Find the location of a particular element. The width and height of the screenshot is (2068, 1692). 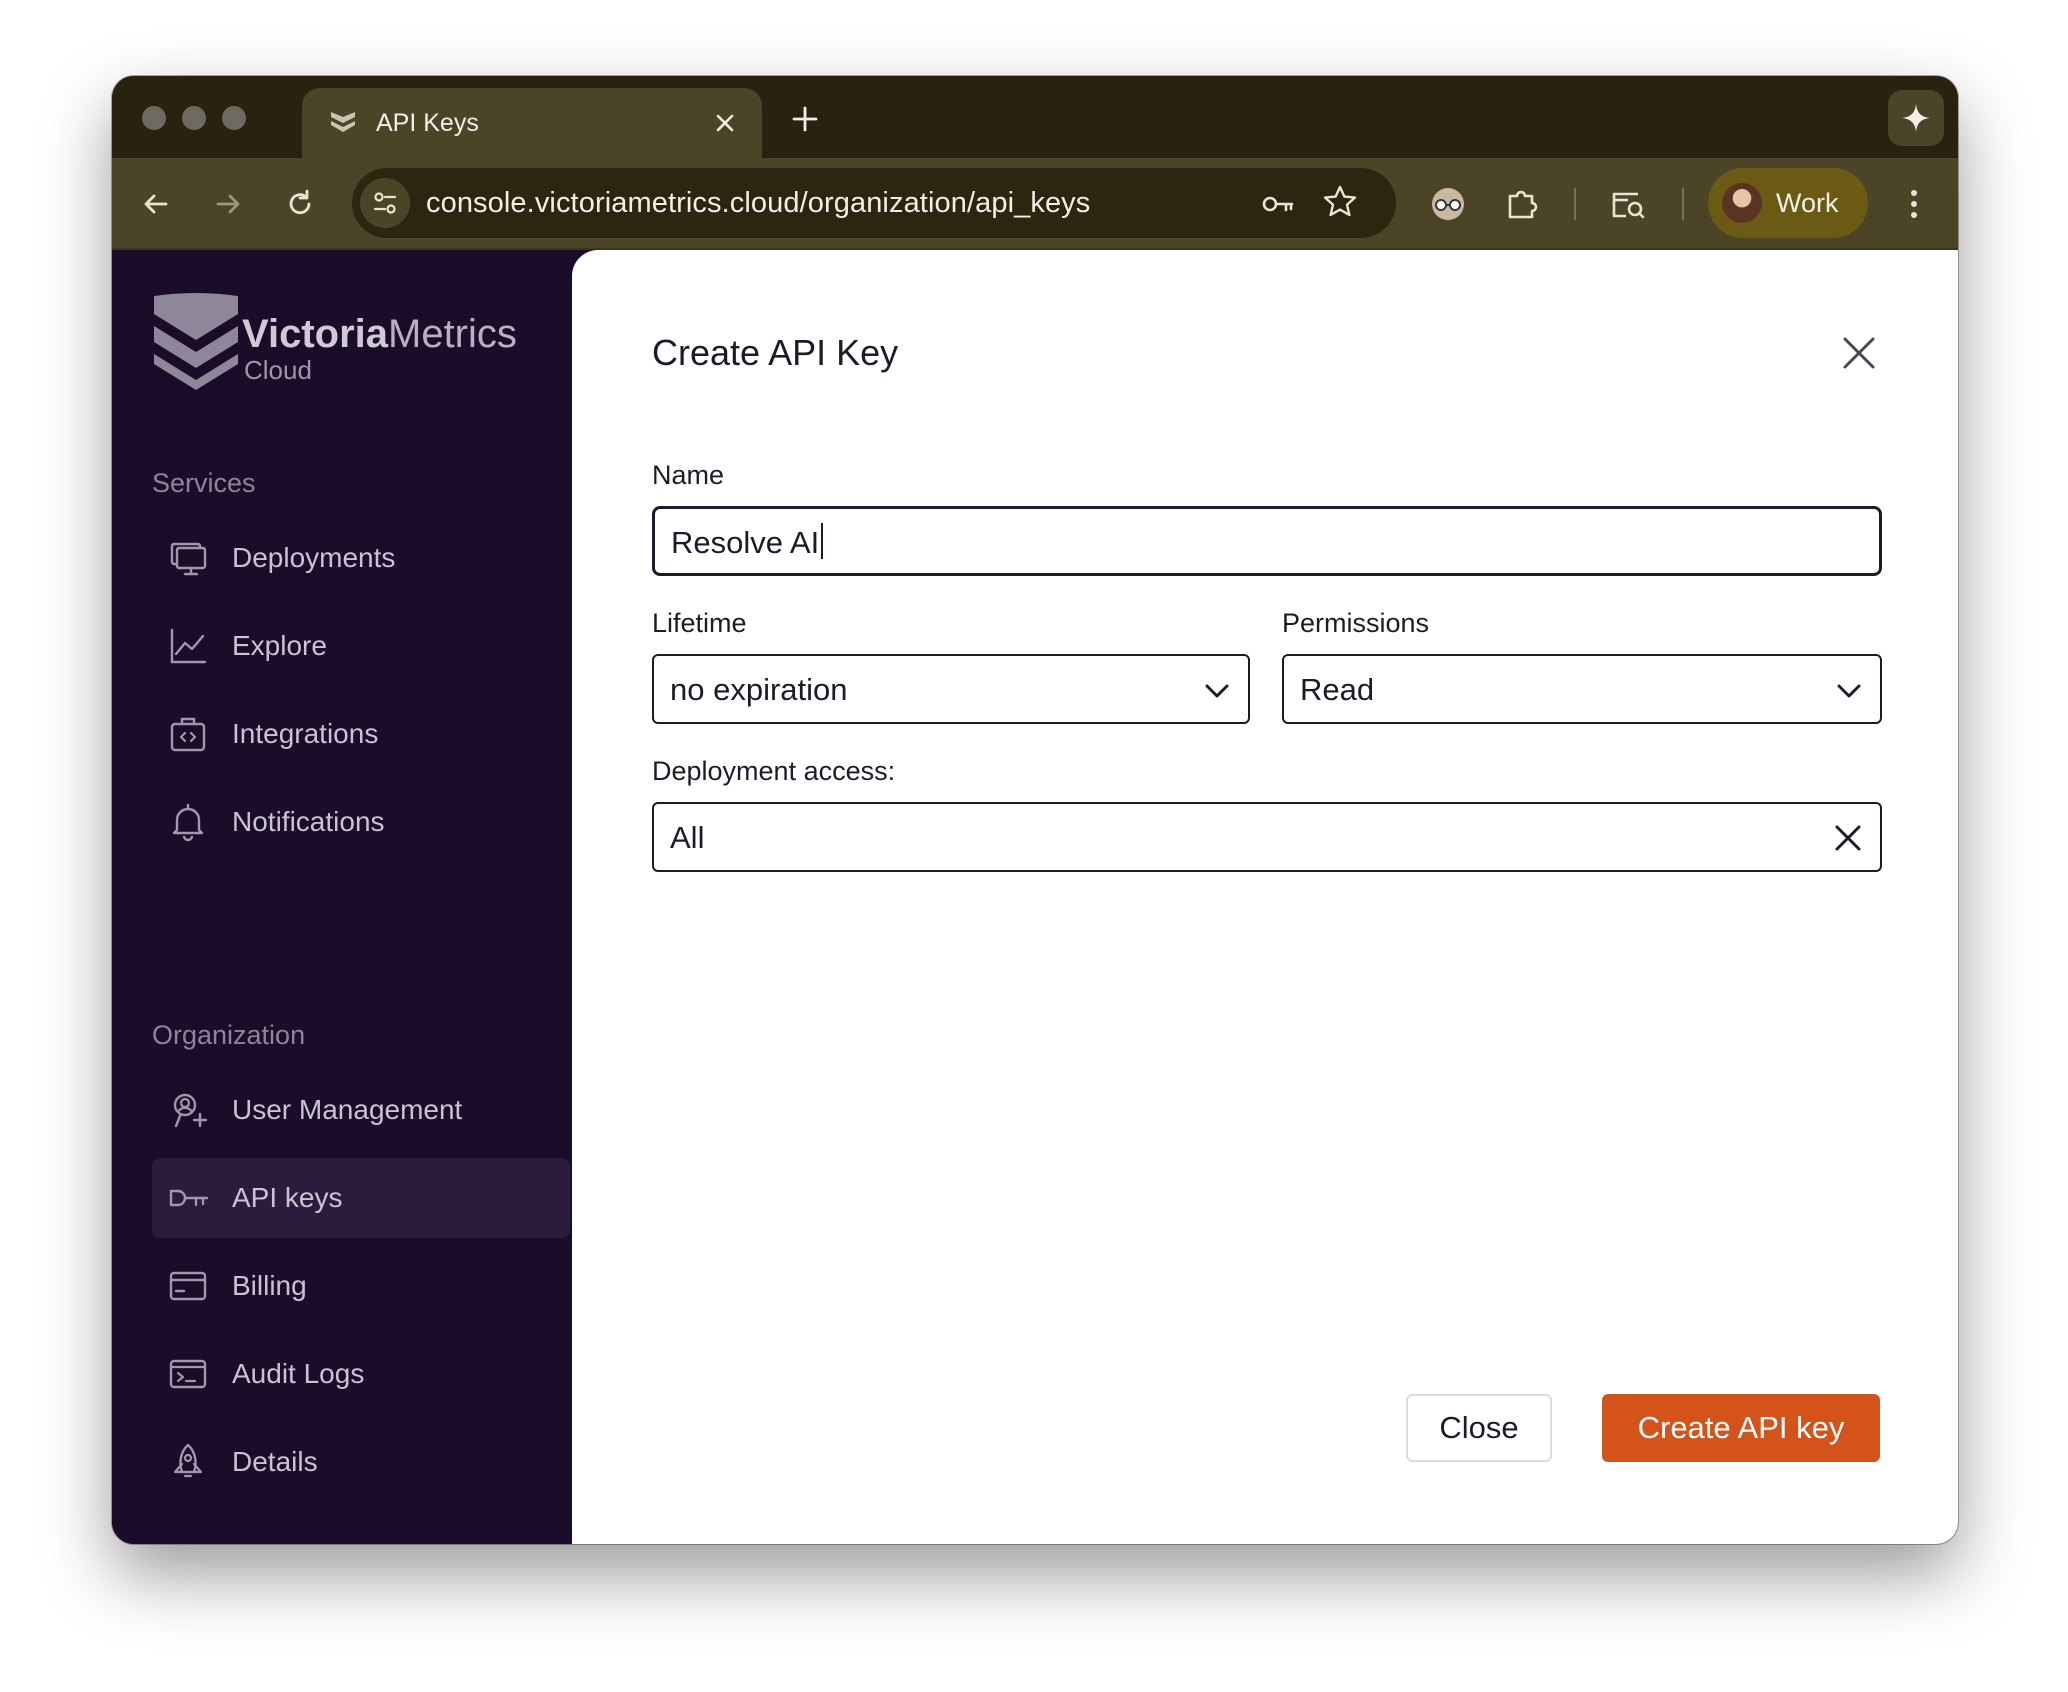

sidebar-item-deployments: Deployments is located at coordinates (361, 558).